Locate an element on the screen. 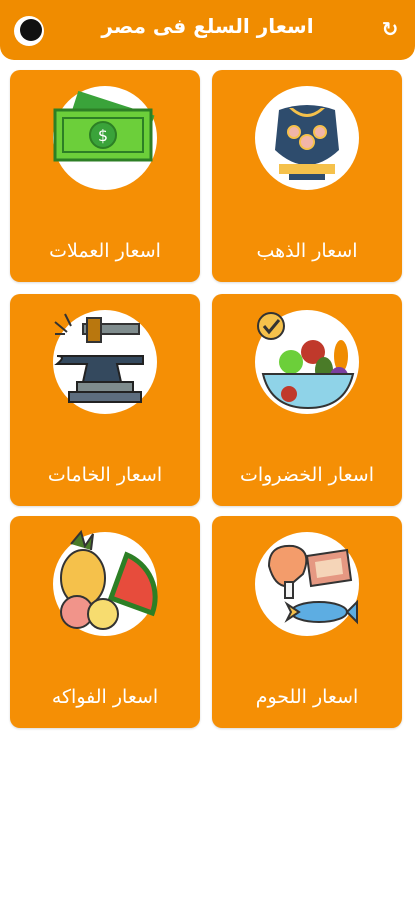 The height and width of the screenshot is (900, 415). card-label: اسعار الذهب is located at coordinates (307, 251).